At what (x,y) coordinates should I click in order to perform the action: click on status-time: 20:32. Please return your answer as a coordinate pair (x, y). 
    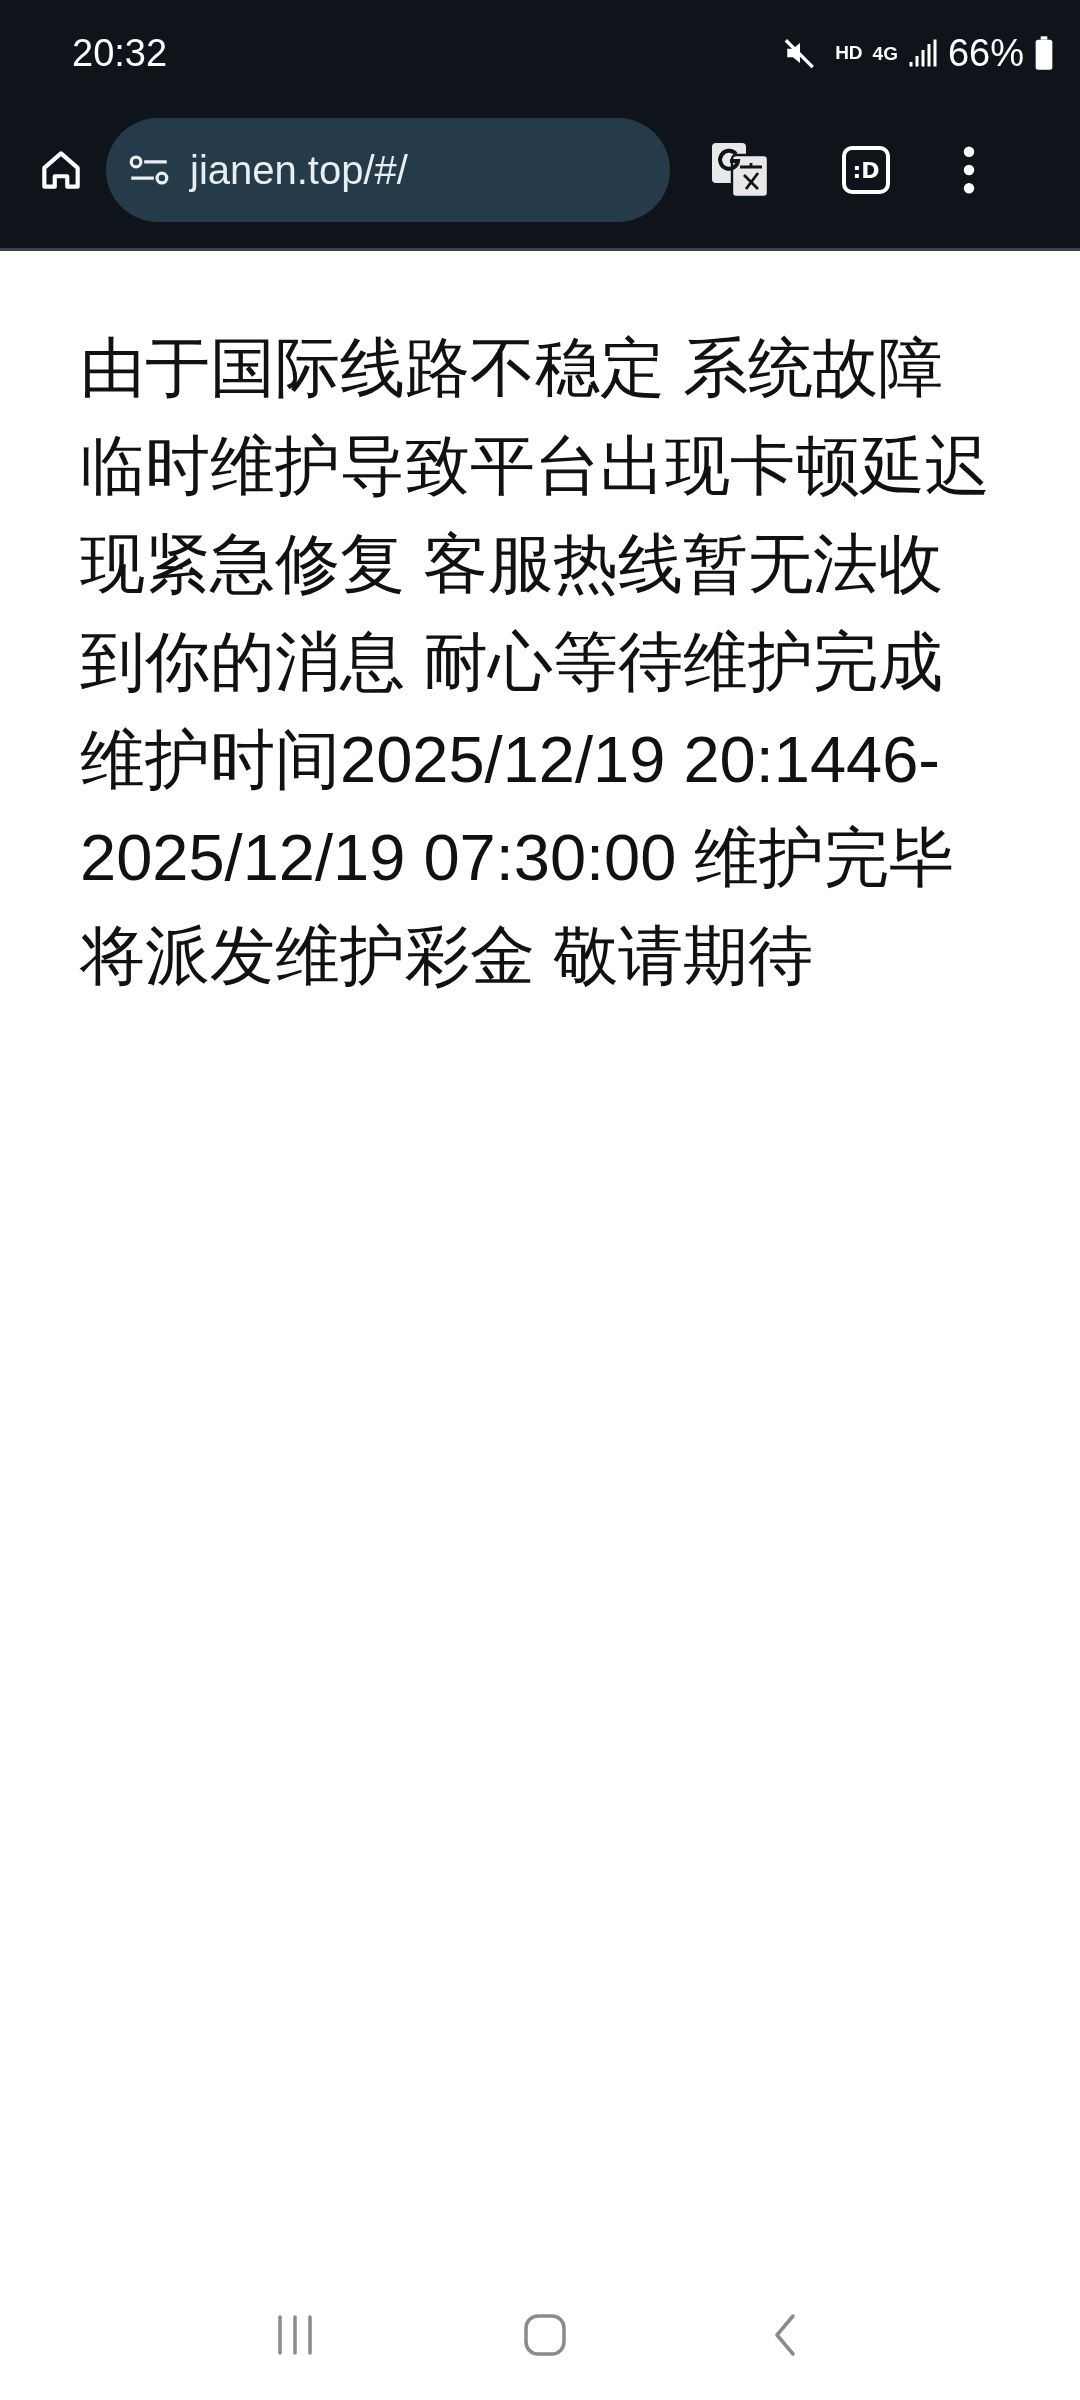
    Looking at the image, I should click on (120, 53).